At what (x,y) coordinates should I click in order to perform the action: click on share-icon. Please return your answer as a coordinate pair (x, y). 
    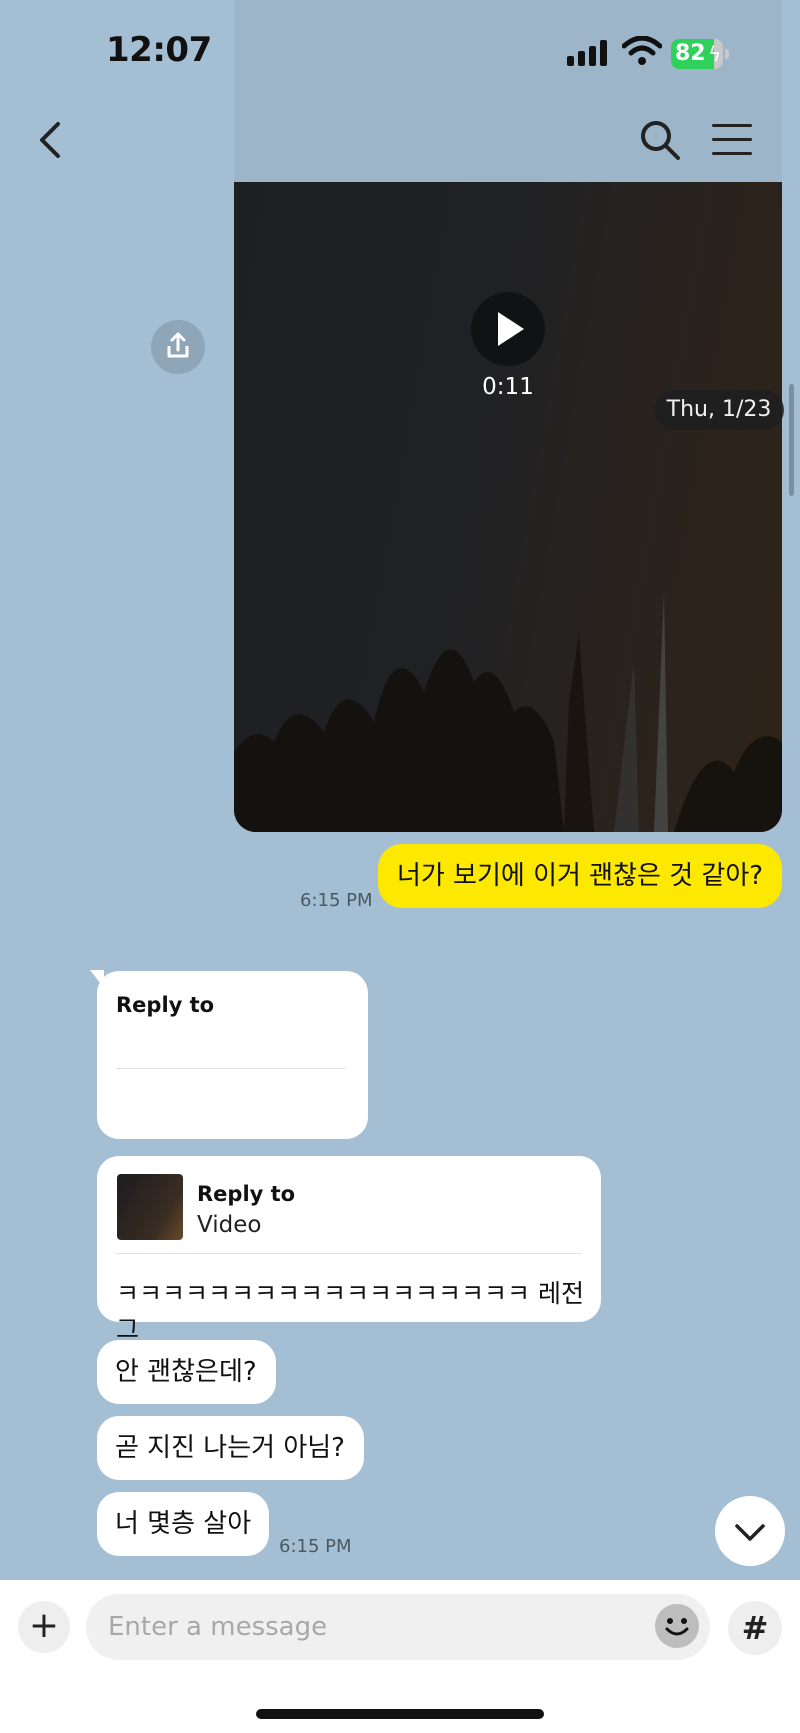
    Looking at the image, I should click on (178, 345).